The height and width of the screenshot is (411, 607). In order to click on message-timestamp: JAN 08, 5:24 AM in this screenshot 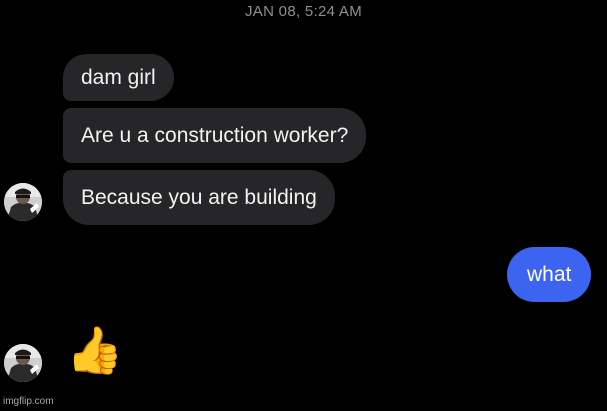, I will do `click(303, 11)`.